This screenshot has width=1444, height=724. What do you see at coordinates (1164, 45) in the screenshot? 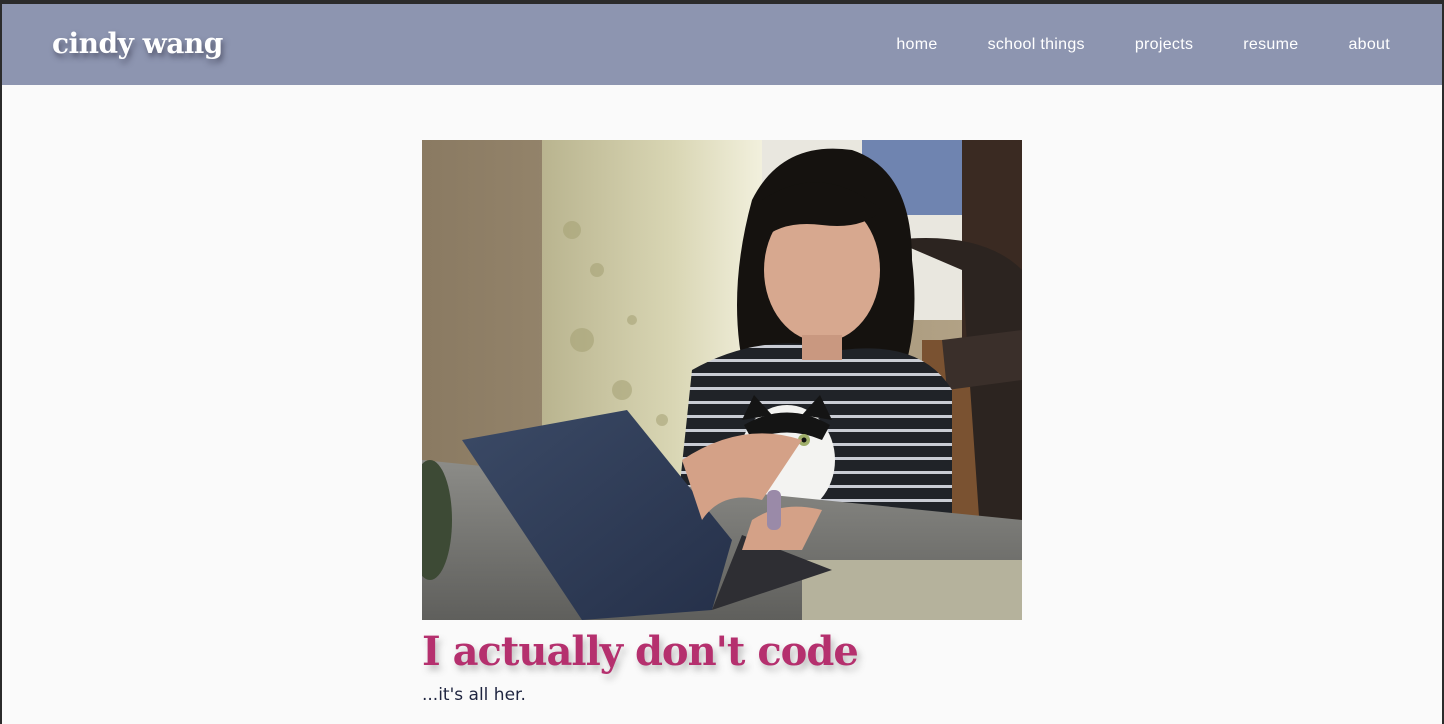
I see `nav-projects: projects` at bounding box center [1164, 45].